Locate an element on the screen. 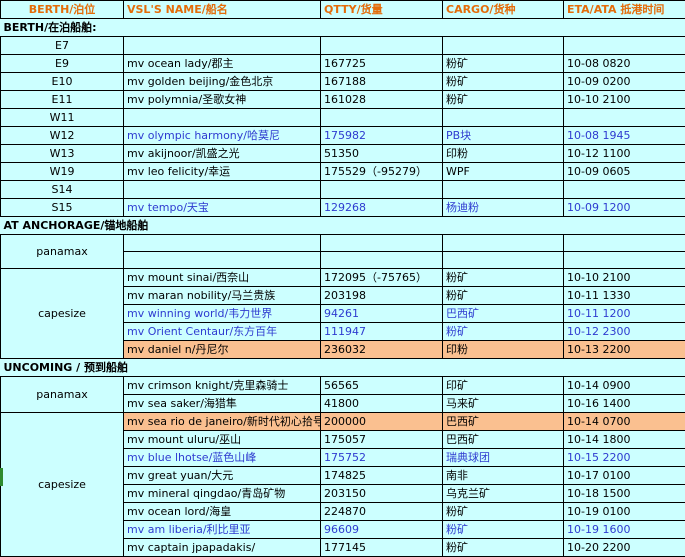 The width and height of the screenshot is (685, 557). qtty-cell: 175057 is located at coordinates (381, 439).